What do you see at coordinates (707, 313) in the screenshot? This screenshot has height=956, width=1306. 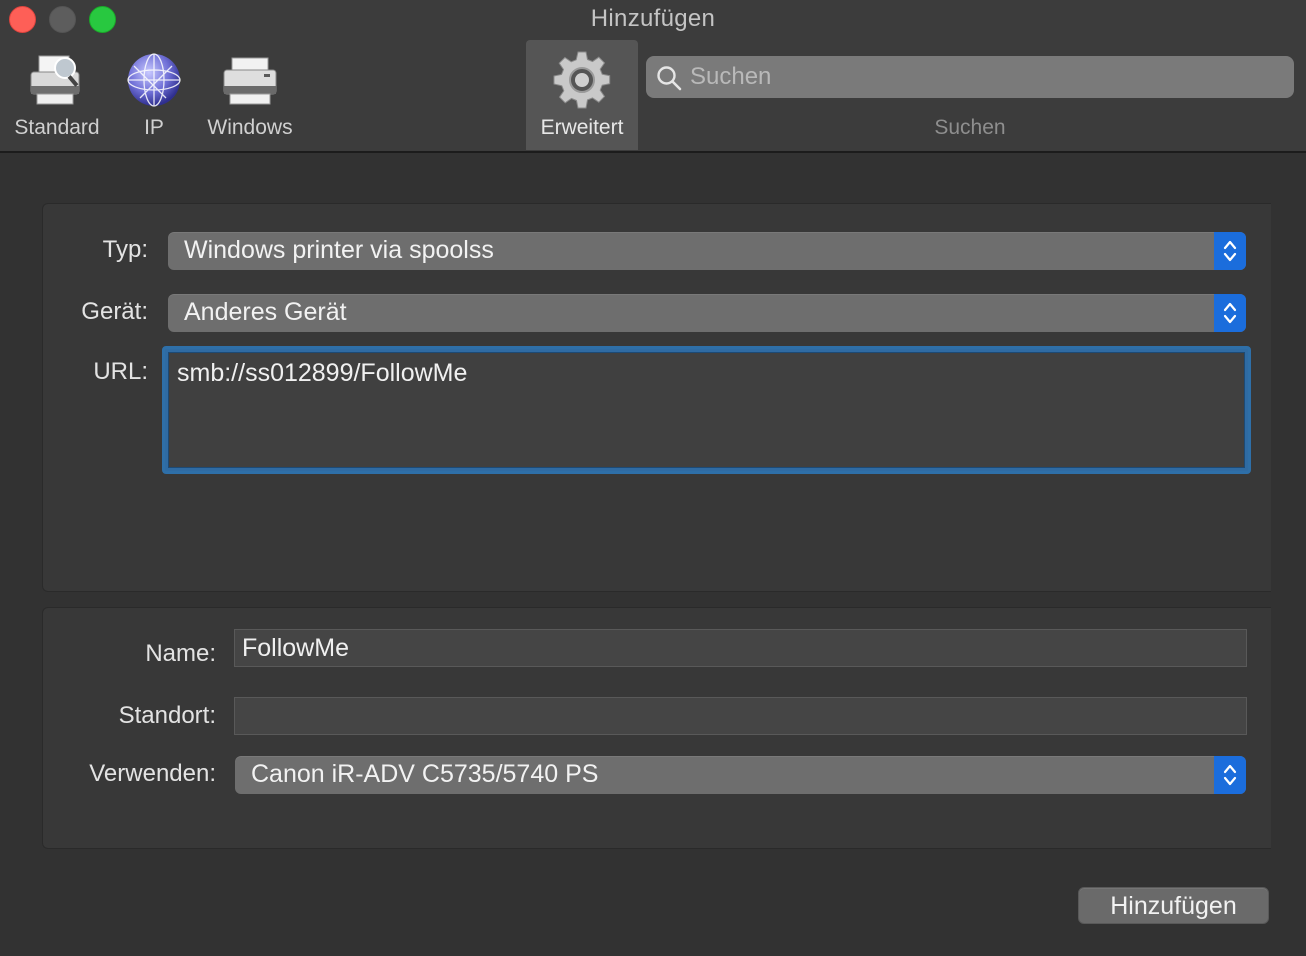 I see `device-popup: Anderes Gerät` at bounding box center [707, 313].